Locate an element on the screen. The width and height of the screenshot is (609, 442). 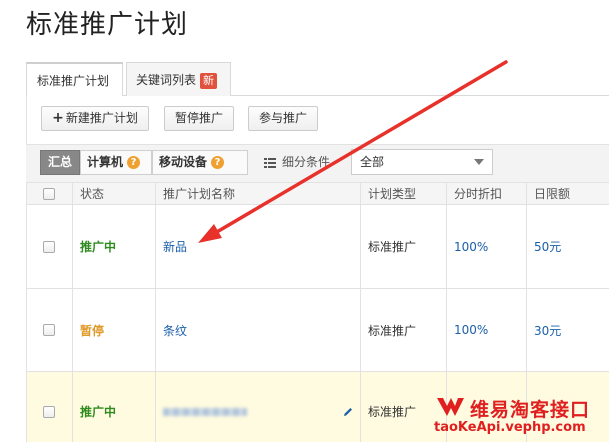
subfilter-label: 细分条件 is located at coordinates (306, 162).